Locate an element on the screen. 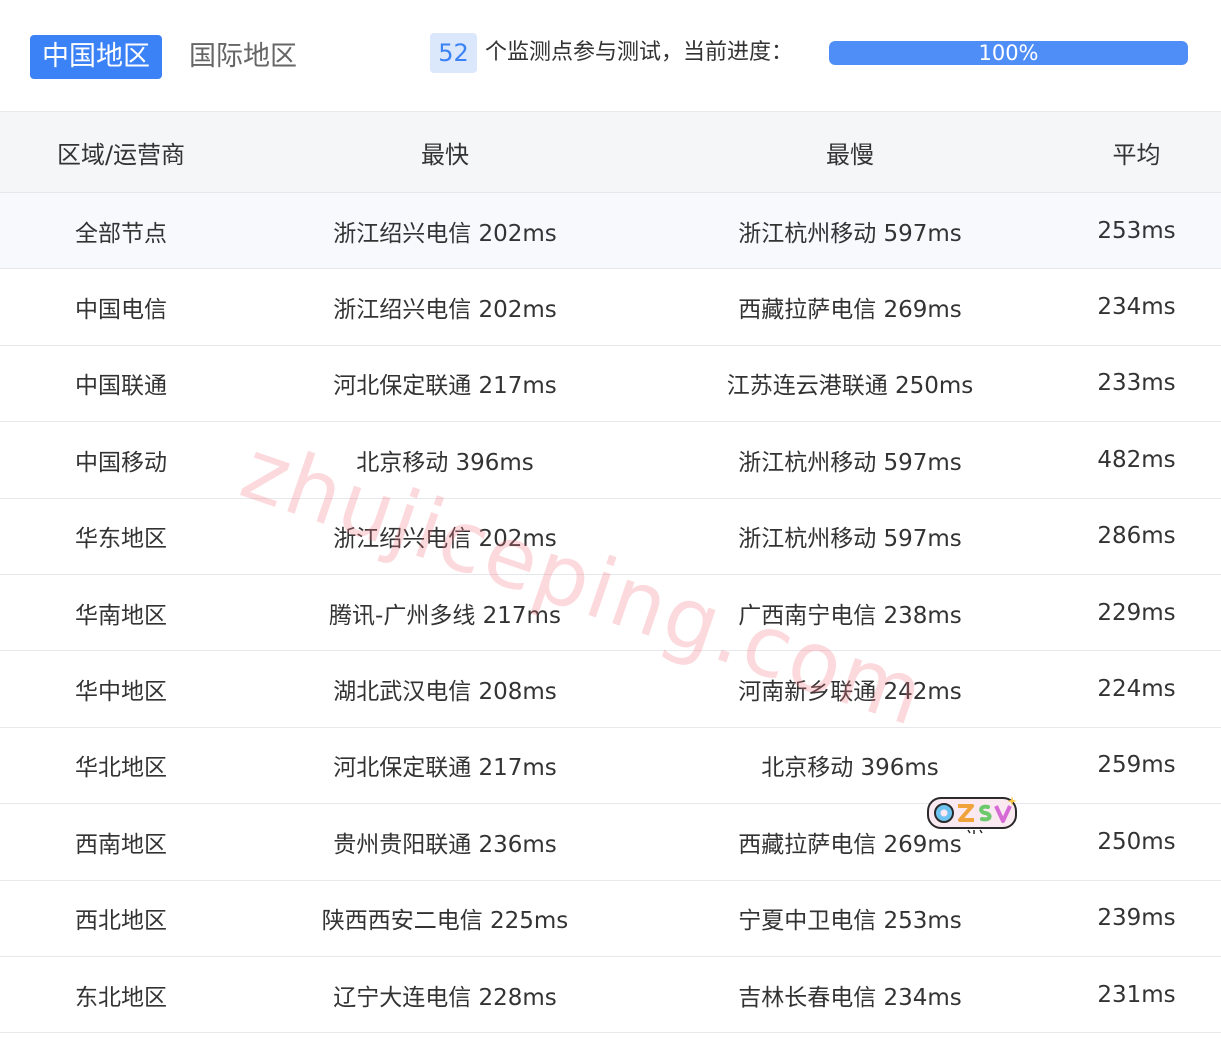 Image resolution: width=1221 pixels, height=1038 pixels. cell-average: 239ms is located at coordinates (1136, 918).